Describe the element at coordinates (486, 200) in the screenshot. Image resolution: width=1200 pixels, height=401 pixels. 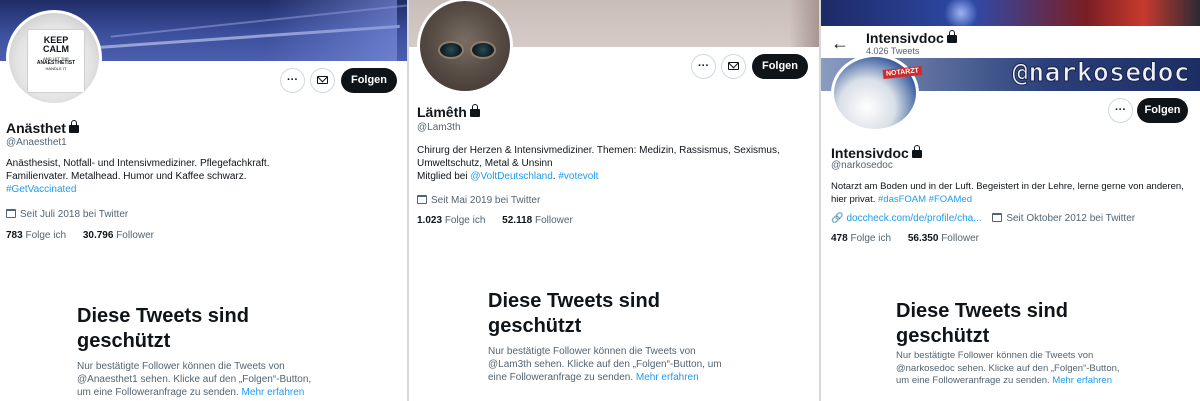
I see `join-date-text: Seit Mai 2019 bei Twitter` at that location.